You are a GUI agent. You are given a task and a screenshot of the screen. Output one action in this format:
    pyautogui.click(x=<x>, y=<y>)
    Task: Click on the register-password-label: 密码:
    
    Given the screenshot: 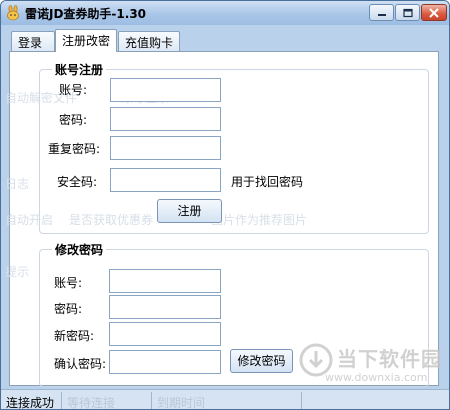 What is the action you would take?
    pyautogui.click(x=73, y=120)
    